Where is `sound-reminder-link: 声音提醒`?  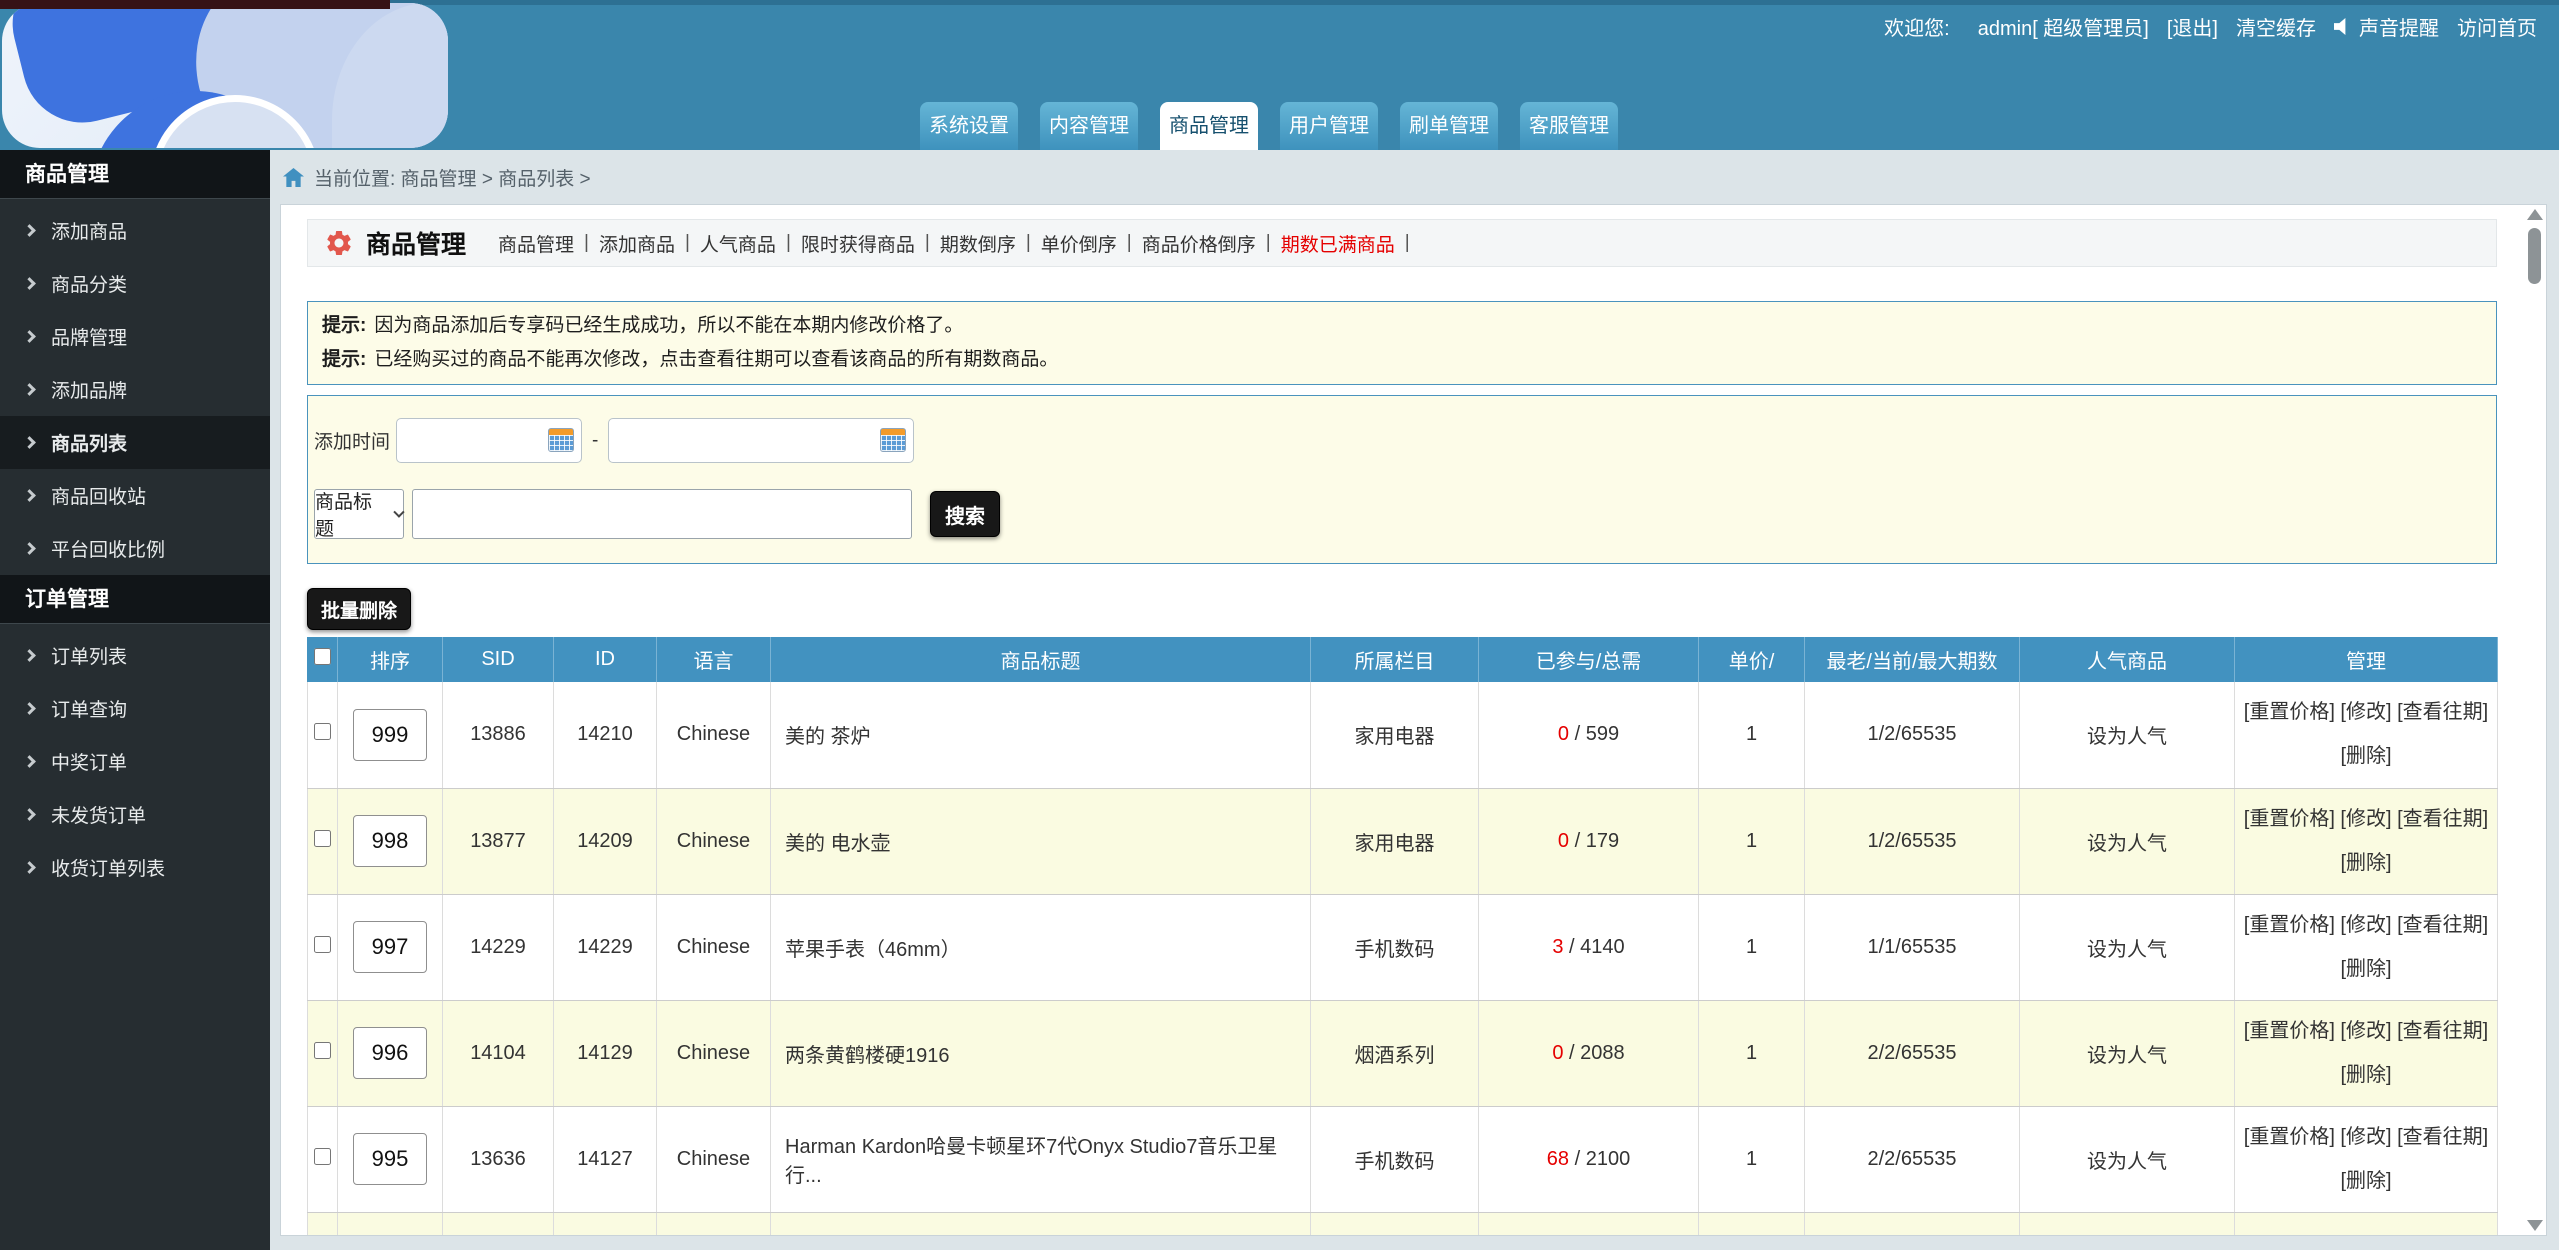 sound-reminder-link: 声音提醒 is located at coordinates (2399, 26).